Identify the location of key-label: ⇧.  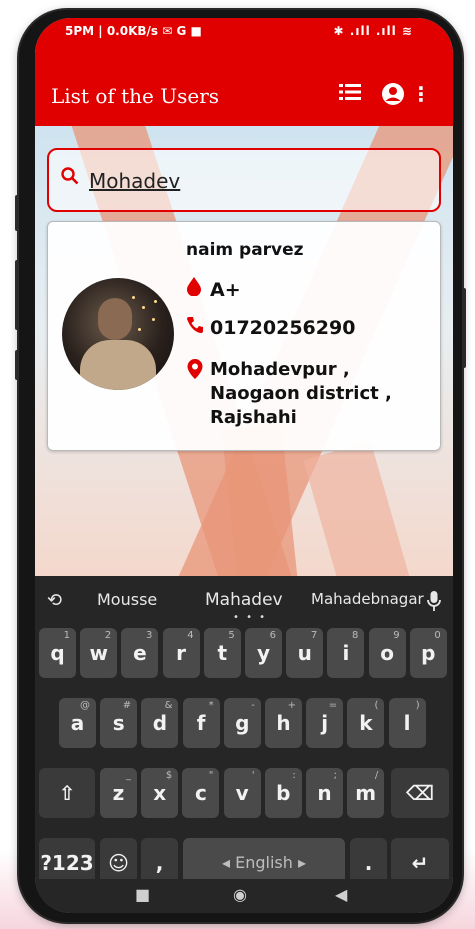
(67, 793).